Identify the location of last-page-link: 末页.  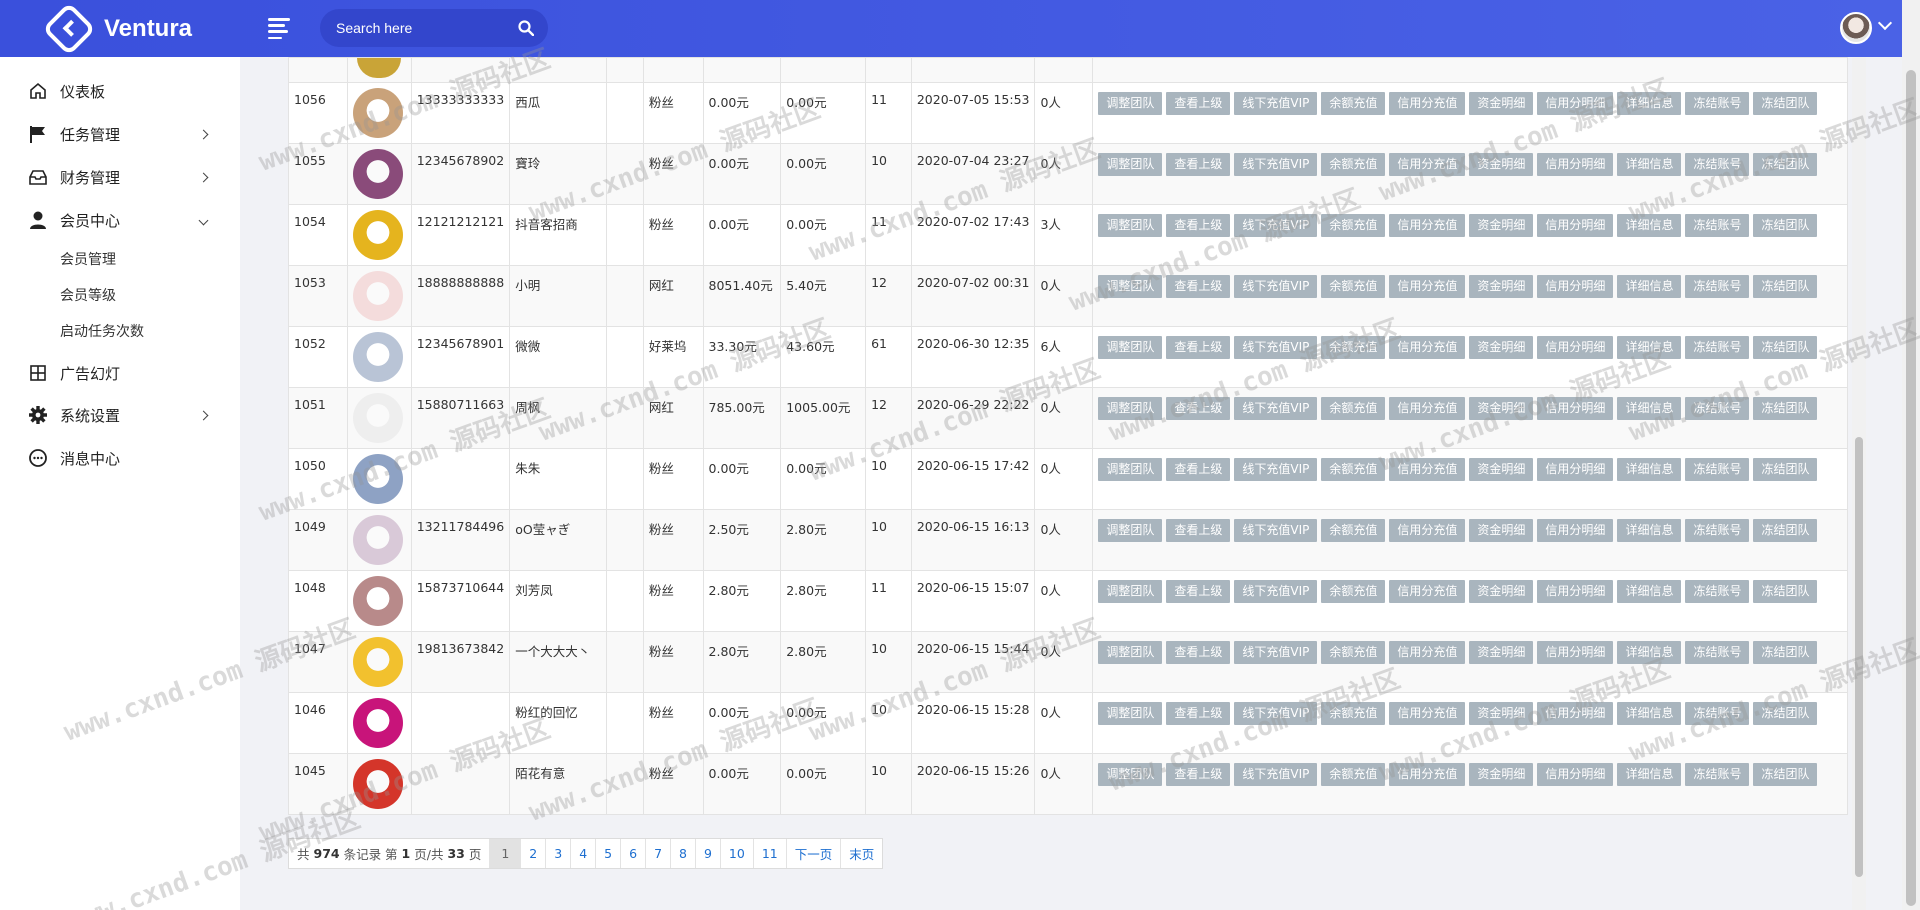
(861, 853).